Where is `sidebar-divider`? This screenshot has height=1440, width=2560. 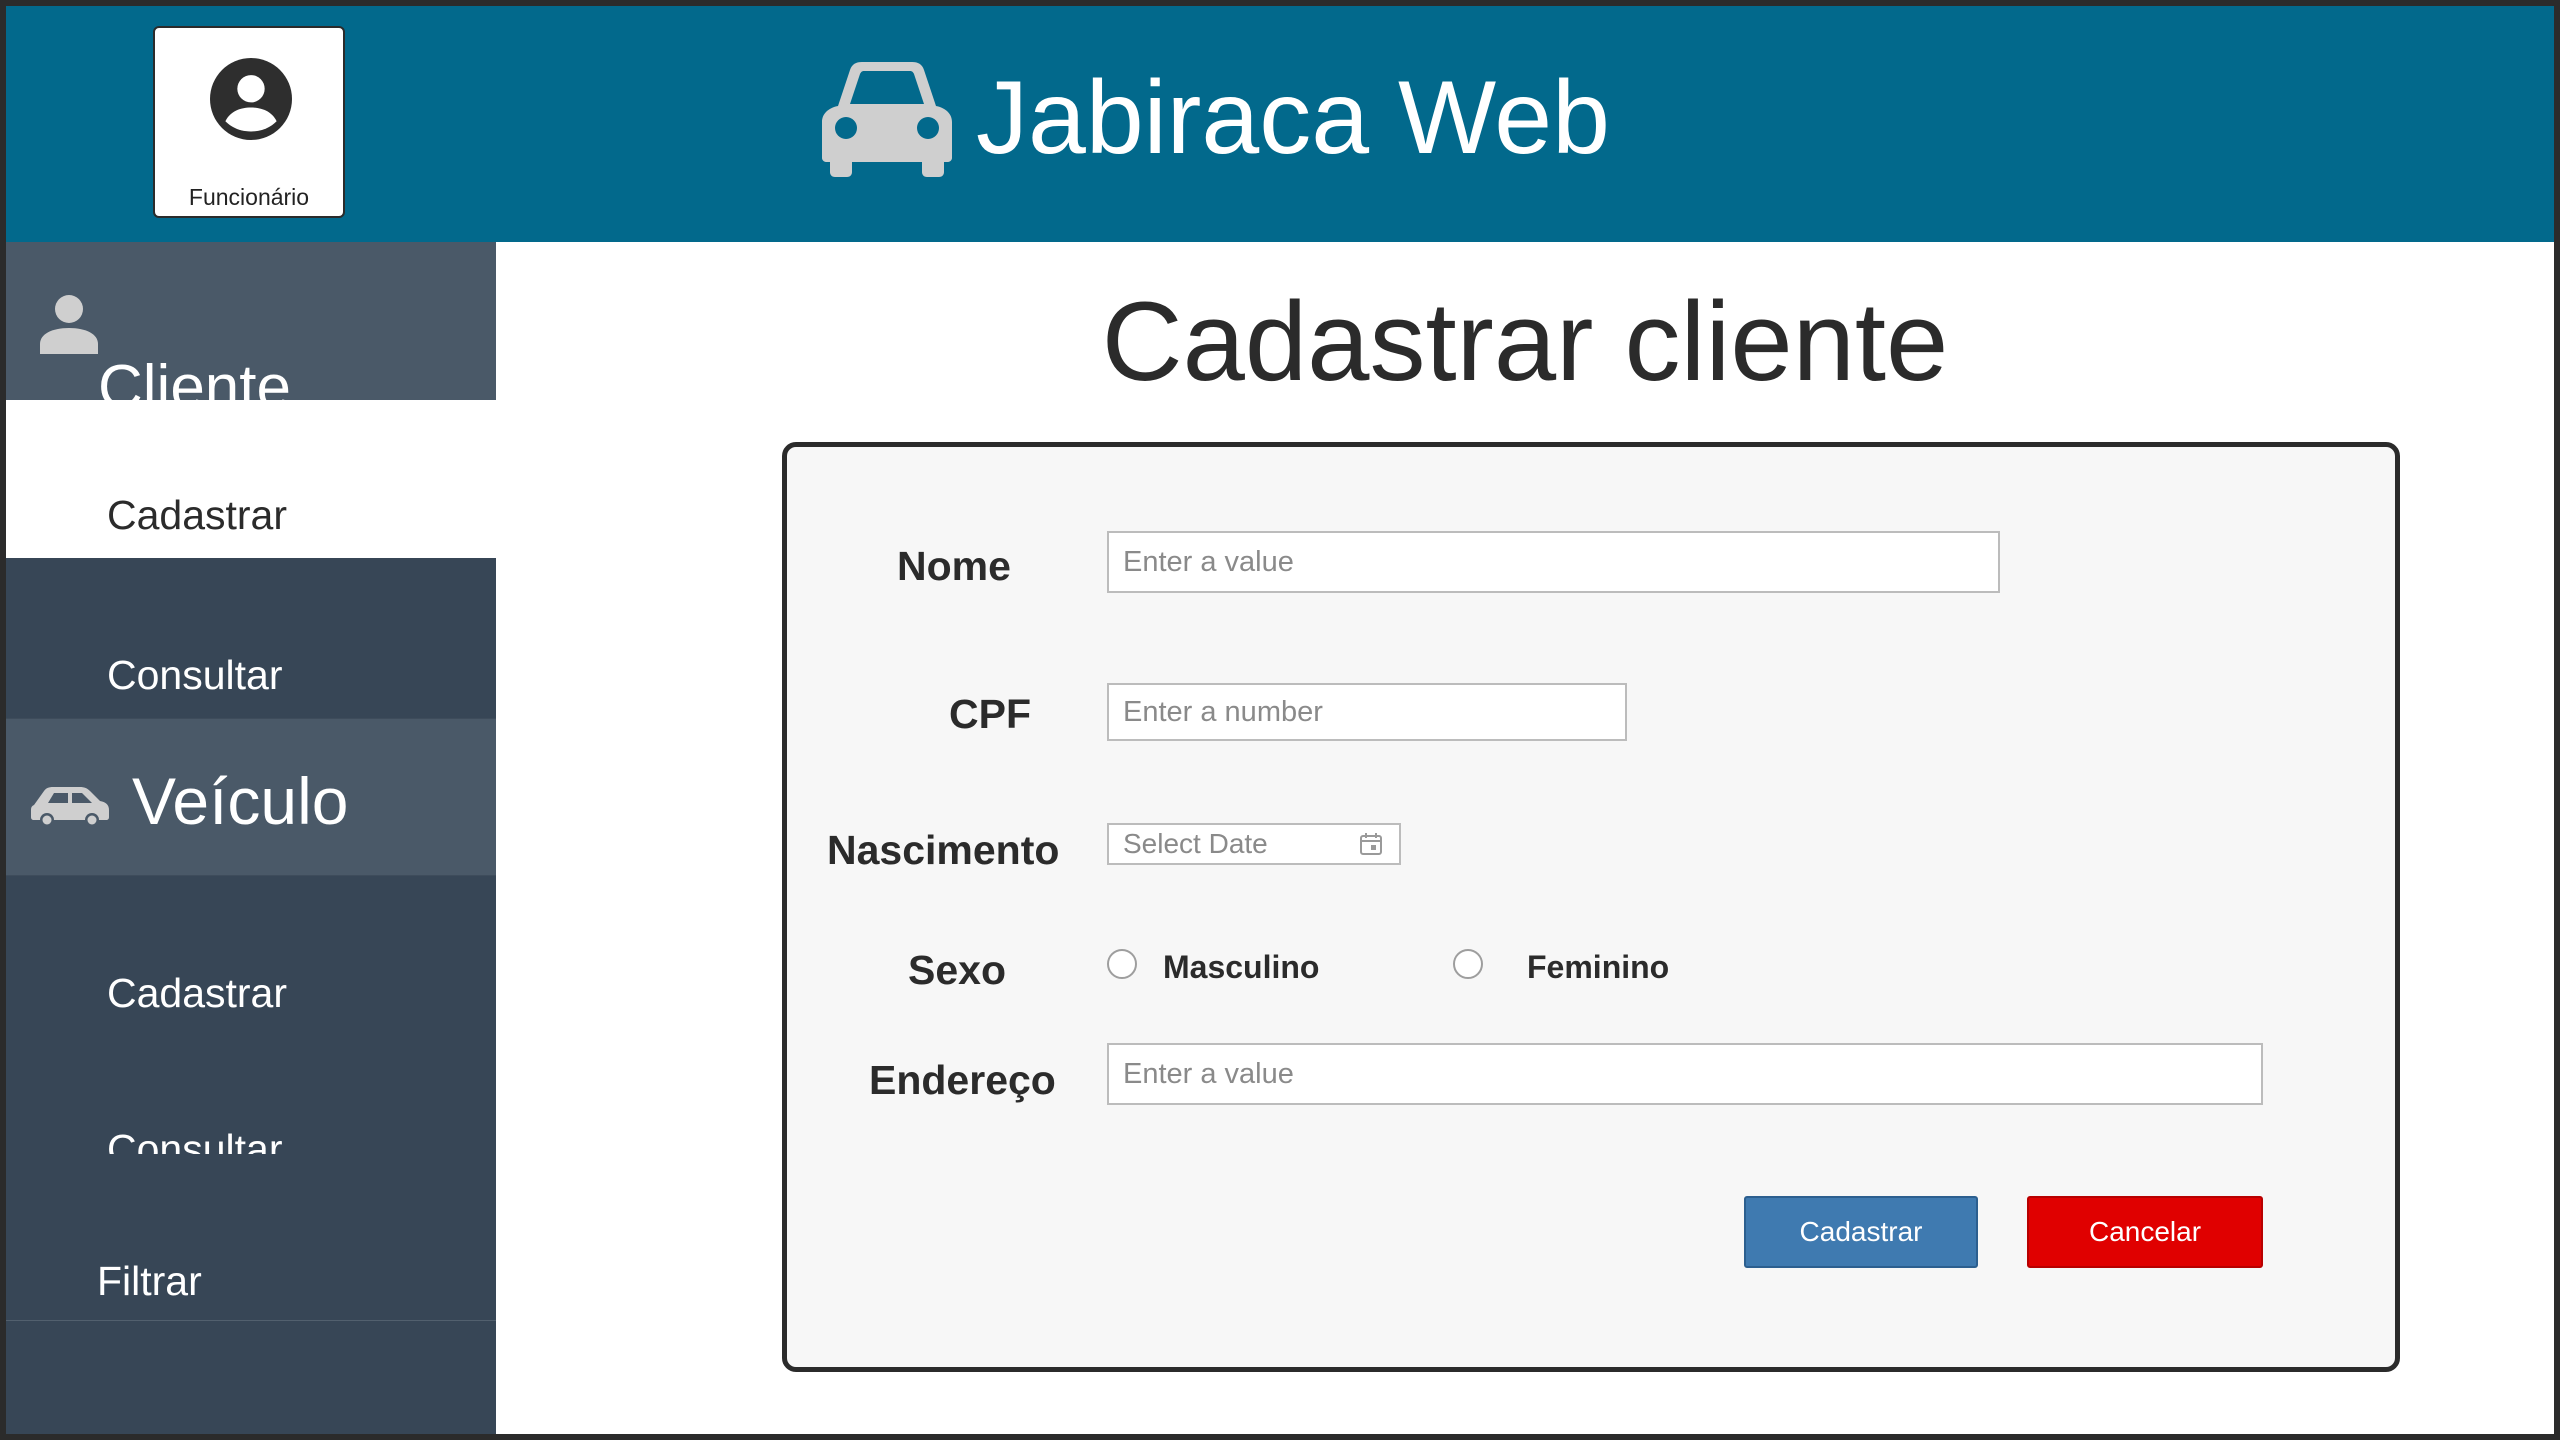
sidebar-divider is located at coordinates (251, 1320).